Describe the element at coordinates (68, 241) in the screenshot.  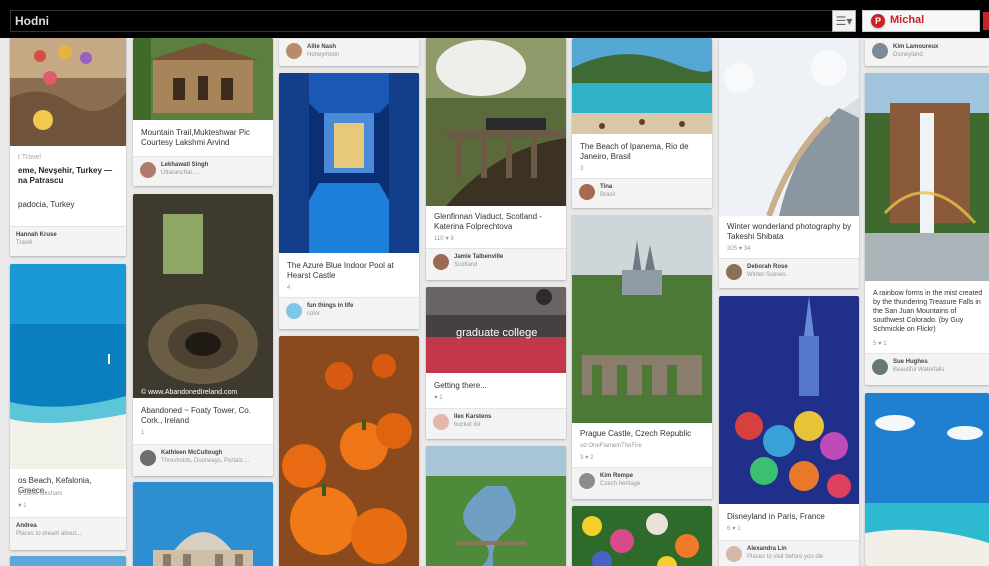
I see `pin-attribution: Hannah Kruse Travel` at that location.